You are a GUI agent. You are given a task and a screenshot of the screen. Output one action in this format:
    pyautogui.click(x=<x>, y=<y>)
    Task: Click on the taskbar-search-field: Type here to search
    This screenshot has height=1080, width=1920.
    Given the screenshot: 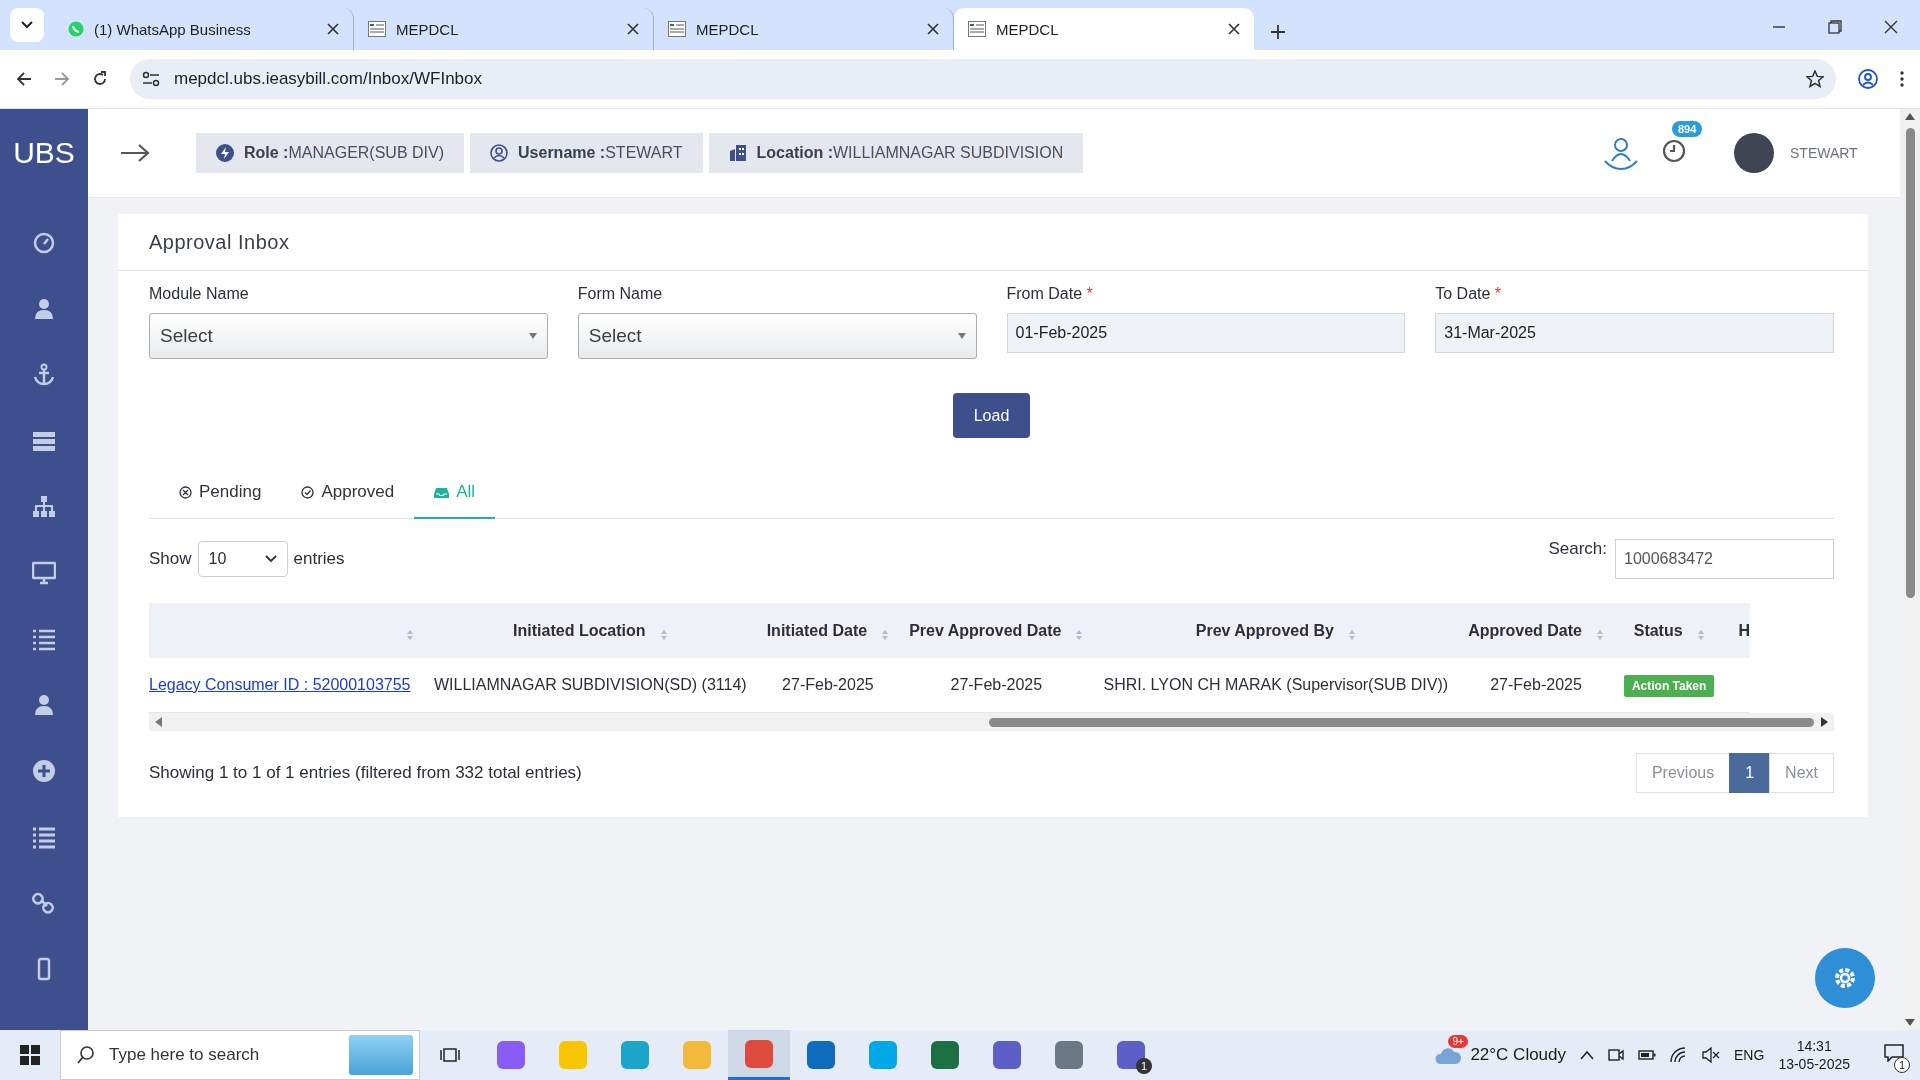 What is the action you would take?
    pyautogui.click(x=240, y=1055)
    